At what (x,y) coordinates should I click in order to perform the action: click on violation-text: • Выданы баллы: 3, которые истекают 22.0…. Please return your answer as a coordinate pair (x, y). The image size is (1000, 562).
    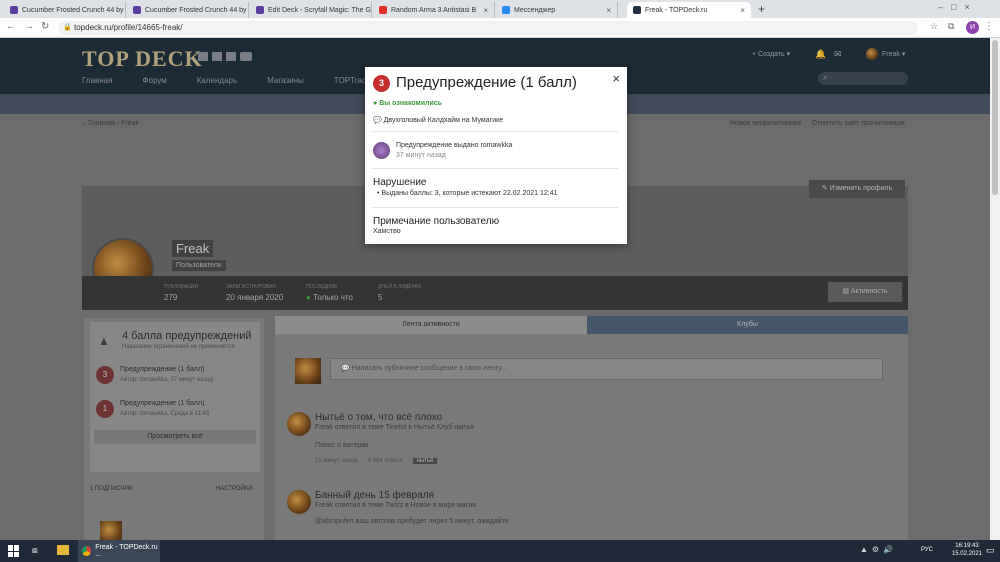
    Looking at the image, I should click on (467, 193).